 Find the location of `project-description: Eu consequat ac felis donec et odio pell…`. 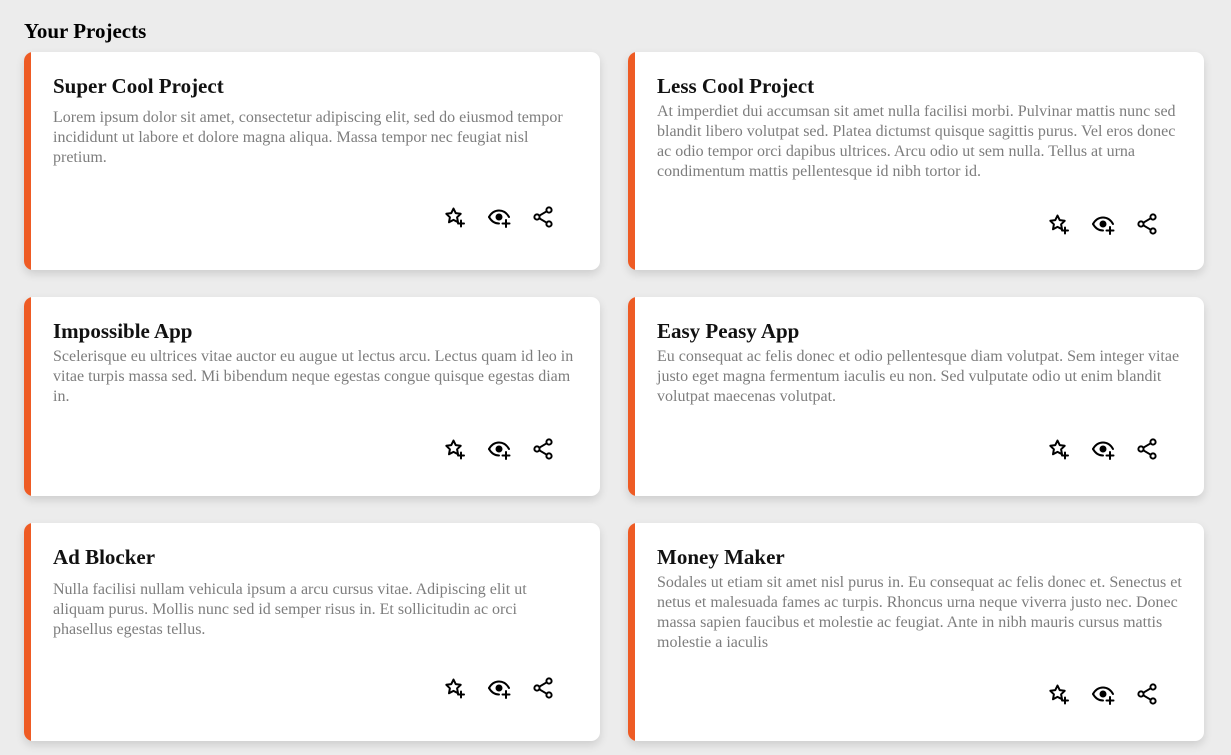

project-description: Eu consequat ac felis donec et odio pell… is located at coordinates (918, 376).